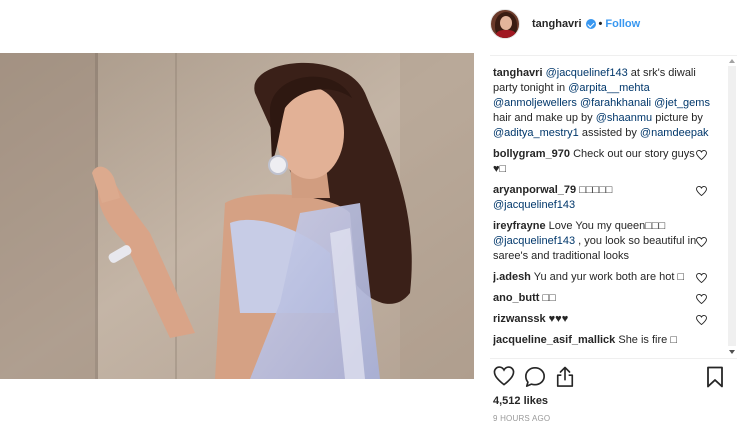 The height and width of the screenshot is (439, 737). Describe the element at coordinates (554, 340) in the screenshot. I see `comment-username: jacqueline_asif_mallick` at that location.